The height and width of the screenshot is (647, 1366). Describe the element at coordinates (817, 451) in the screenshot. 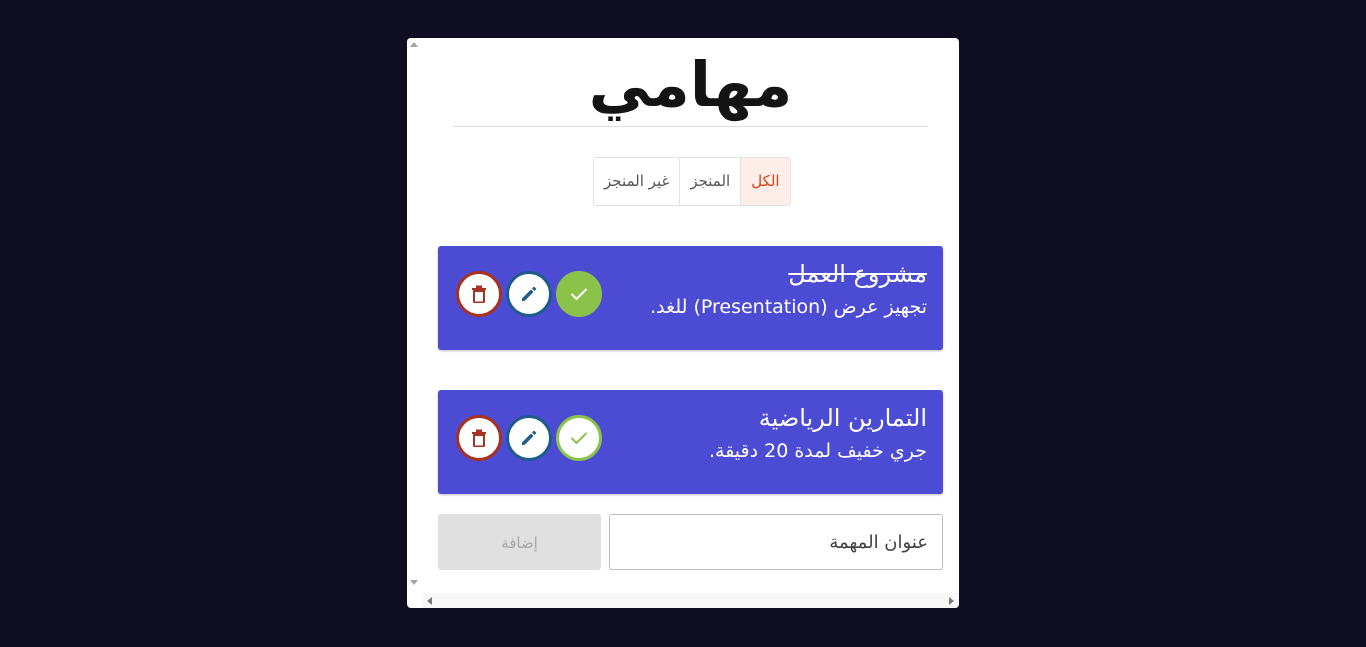

I see `task-description: جري خفيف لمدة 20 دقيقة.` at that location.